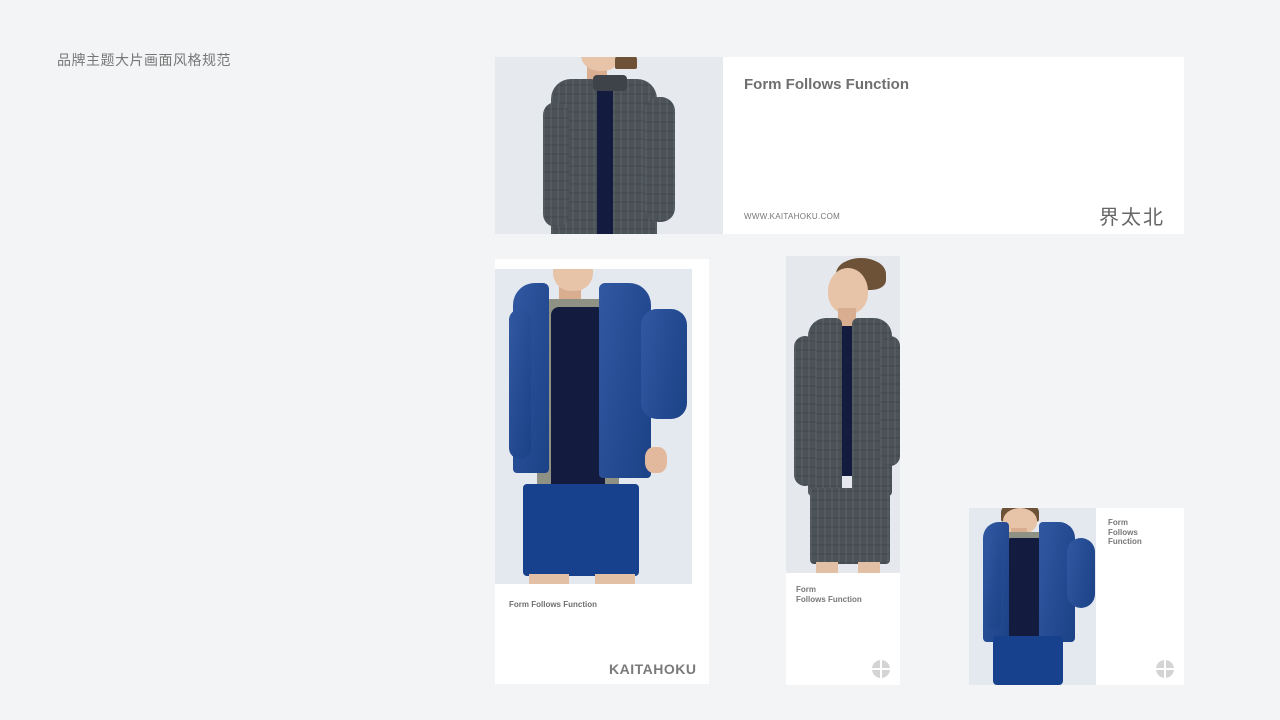 The height and width of the screenshot is (720, 1280). What do you see at coordinates (553, 604) in the screenshot?
I see `poster-large-tagline: Form Follows Function` at bounding box center [553, 604].